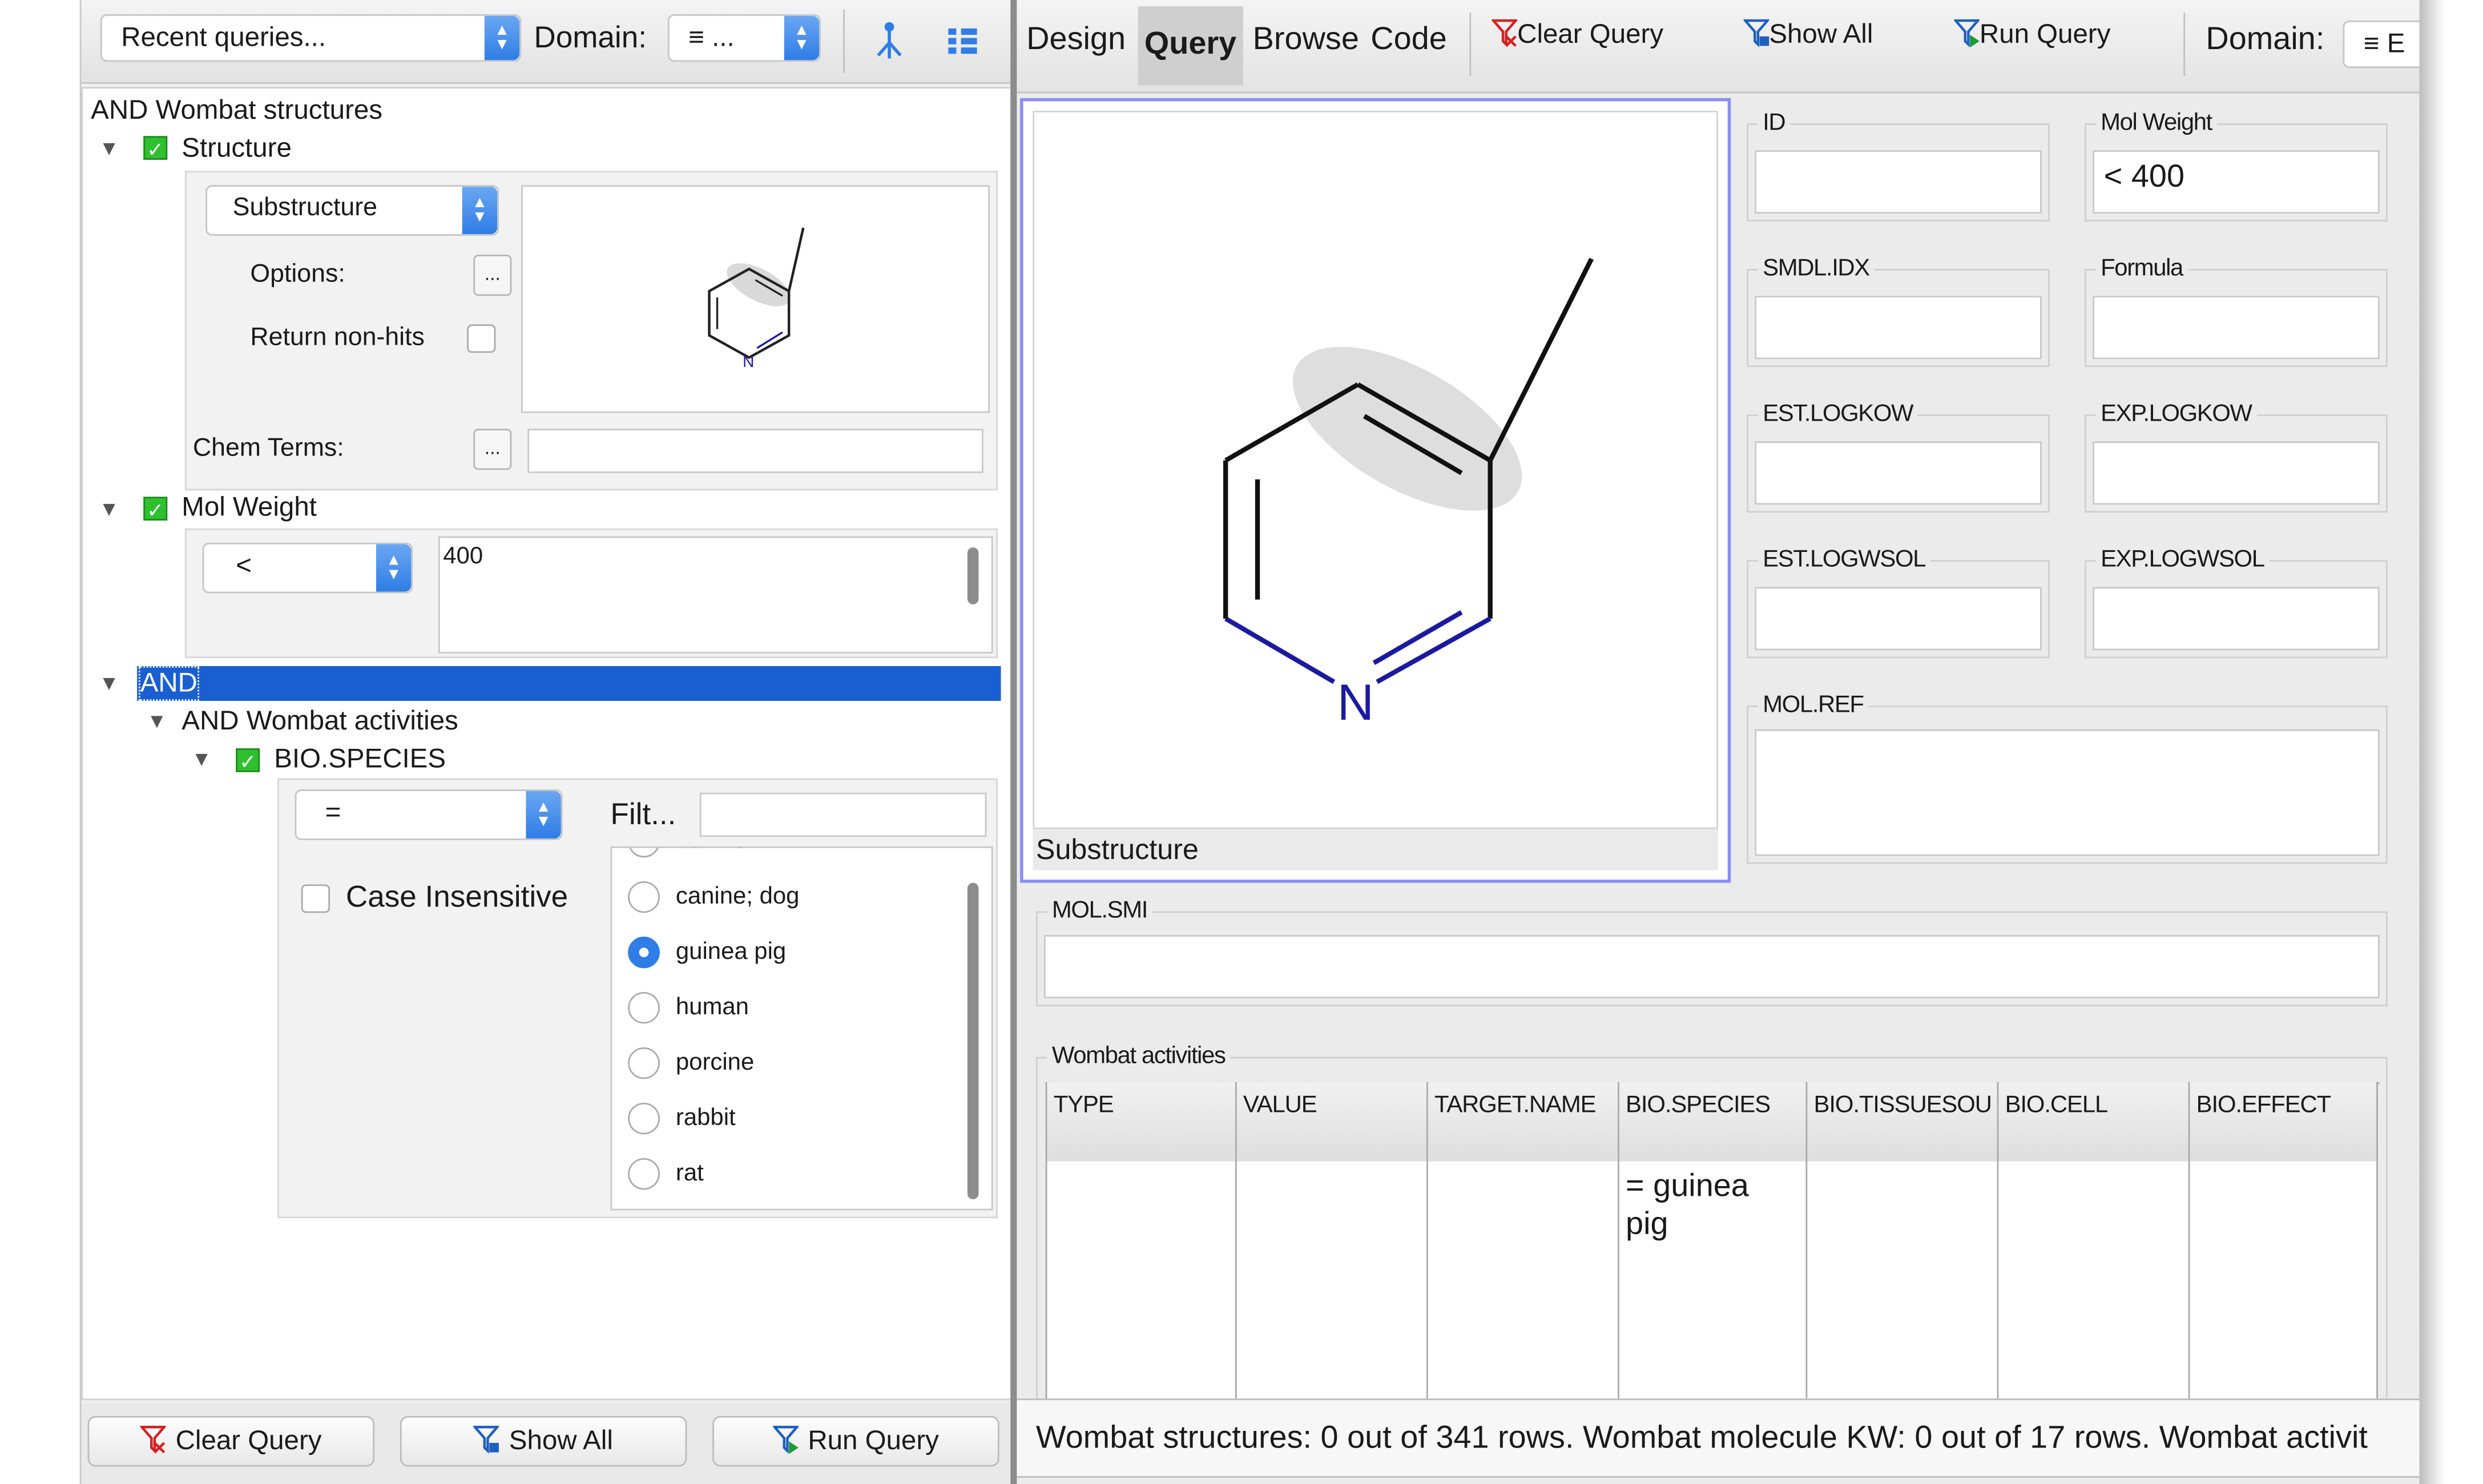 The width and height of the screenshot is (2483, 1484). I want to click on toolbar-show-all-button: Show All, so click(1808, 34).